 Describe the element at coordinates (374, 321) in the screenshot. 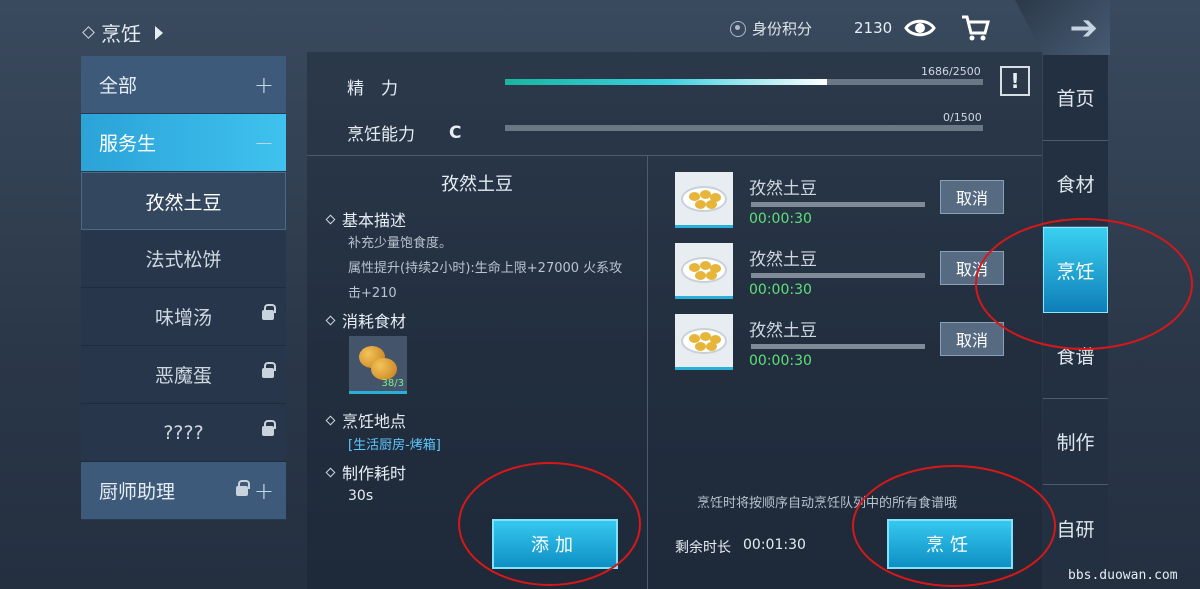

I see `ingredients-heading: 消耗食材` at that location.